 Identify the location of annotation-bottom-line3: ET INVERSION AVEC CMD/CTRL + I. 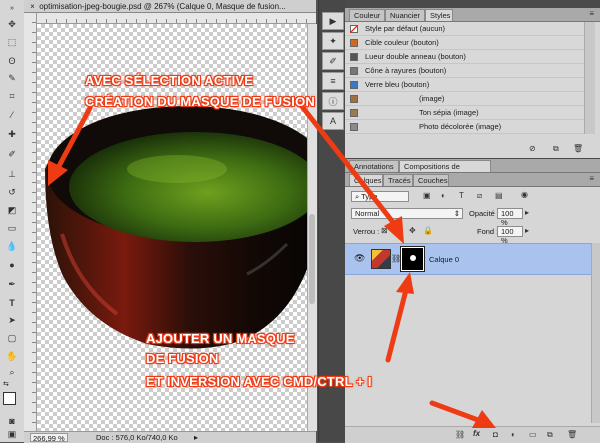
(259, 381).